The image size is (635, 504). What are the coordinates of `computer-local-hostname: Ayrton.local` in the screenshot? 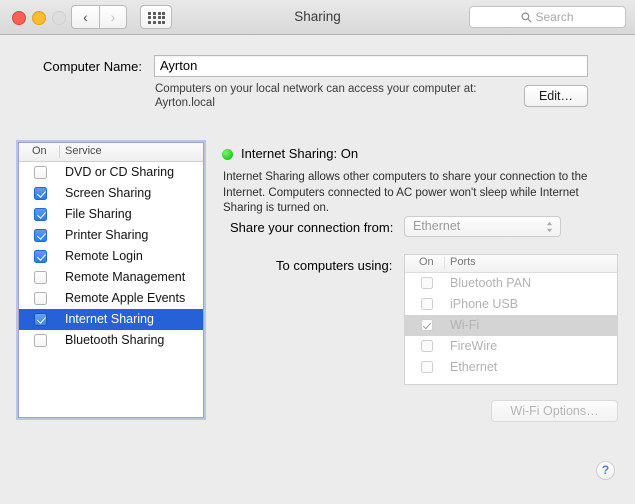 It's located at (185, 103).